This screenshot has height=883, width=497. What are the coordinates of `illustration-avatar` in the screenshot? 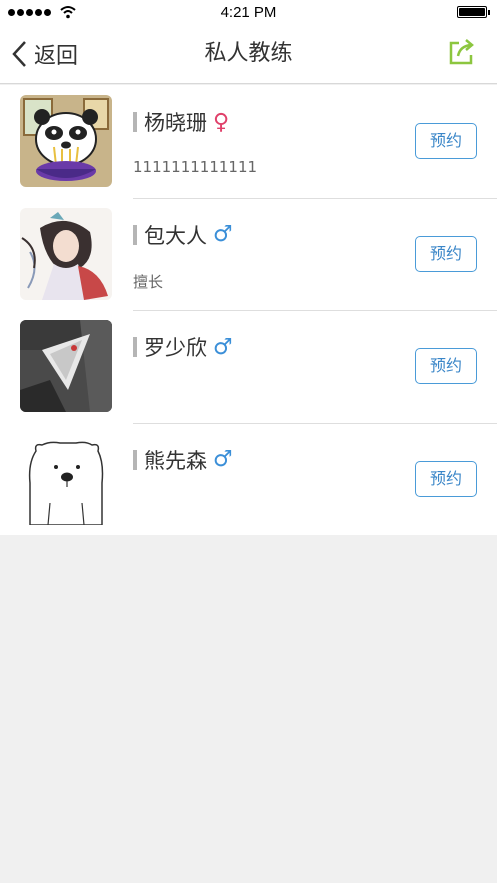 It's located at (66, 253).